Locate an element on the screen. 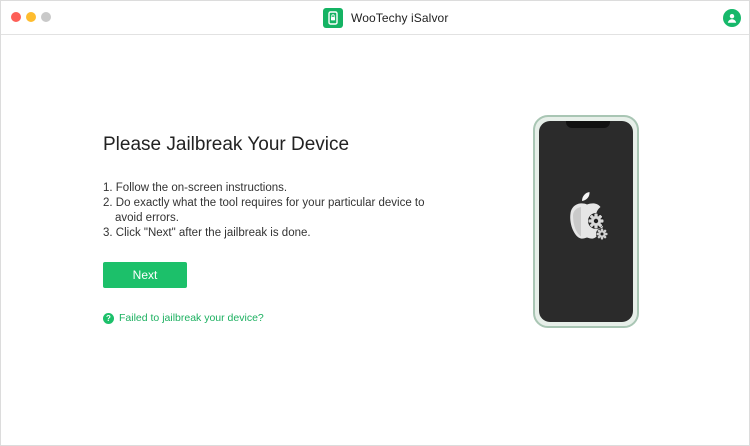 The image size is (750, 446). title-bar: WooTechy iSalvor is located at coordinates (375, 18).